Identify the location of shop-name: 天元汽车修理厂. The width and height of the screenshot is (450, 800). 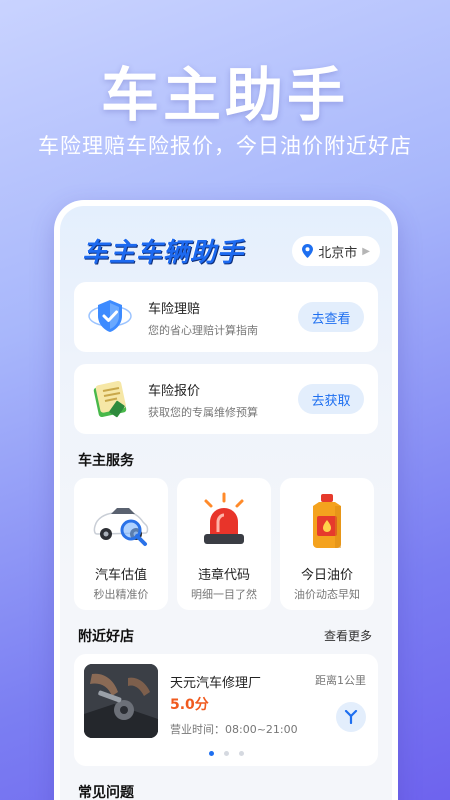
(216, 683).